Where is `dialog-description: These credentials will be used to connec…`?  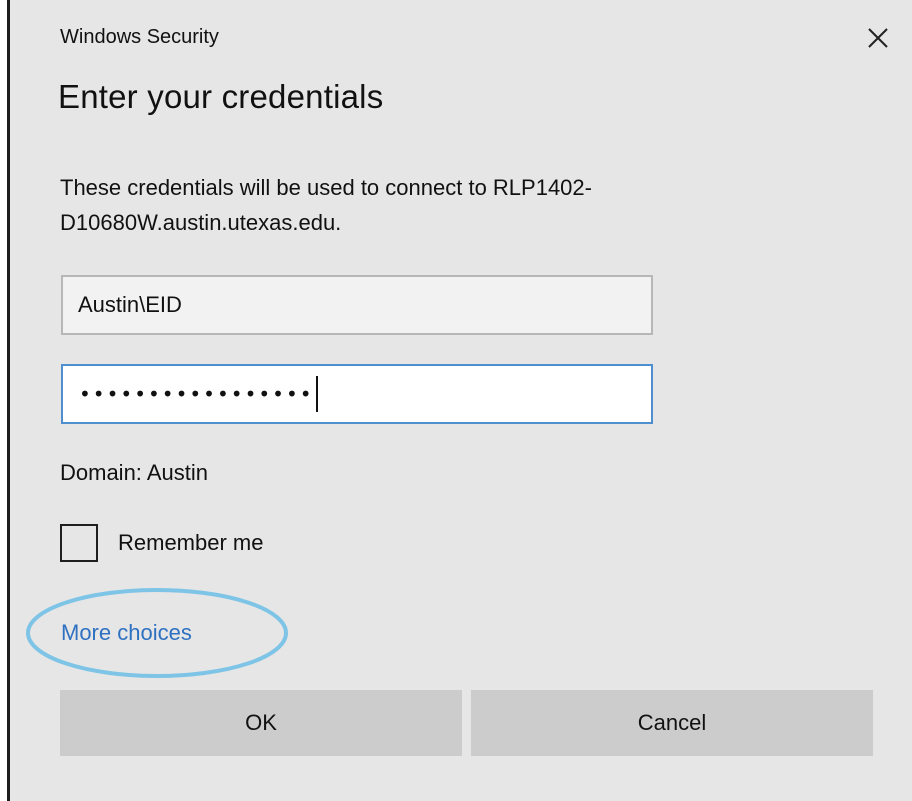 dialog-description: These credentials will be used to connec… is located at coordinates (326, 205).